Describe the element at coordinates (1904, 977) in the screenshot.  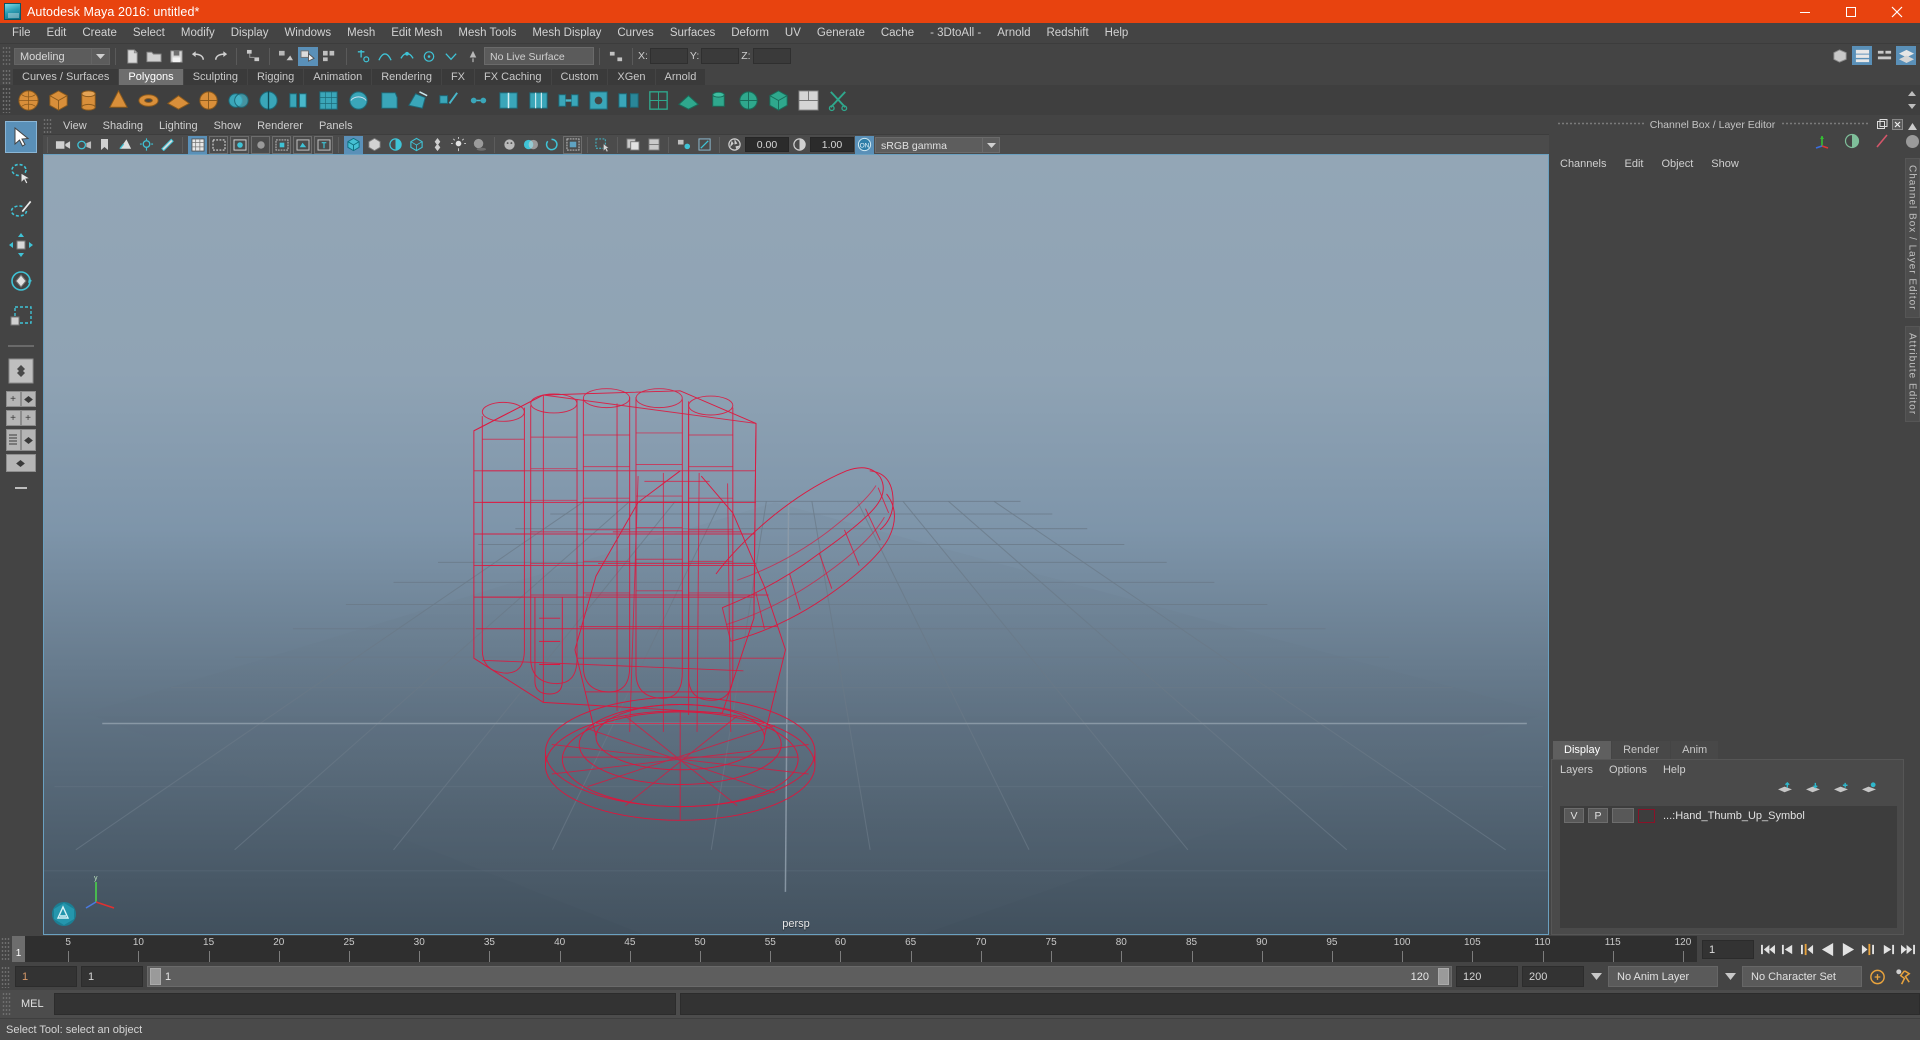
I see `animation-playblast-icon` at that location.